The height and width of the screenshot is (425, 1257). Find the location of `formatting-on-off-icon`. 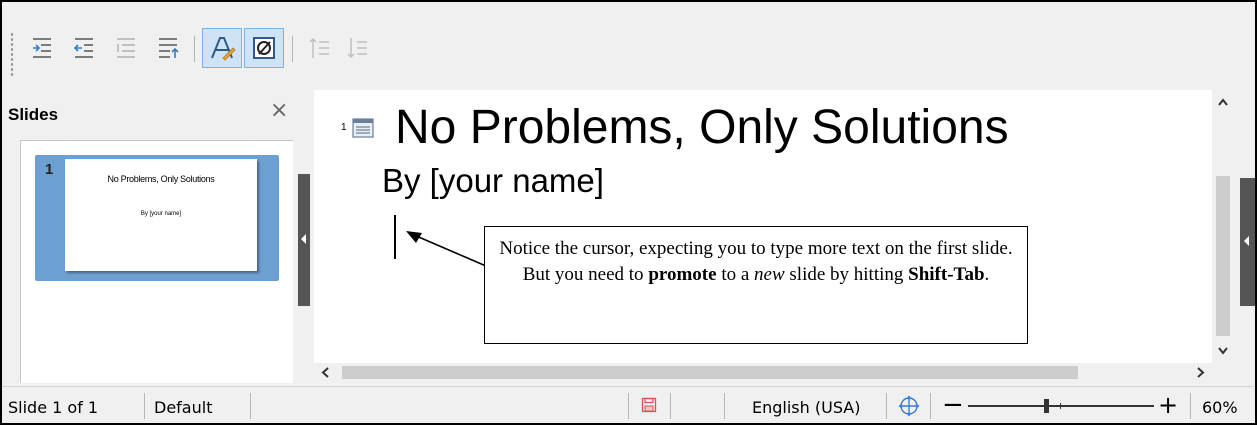

formatting-on-off-icon is located at coordinates (223, 49).